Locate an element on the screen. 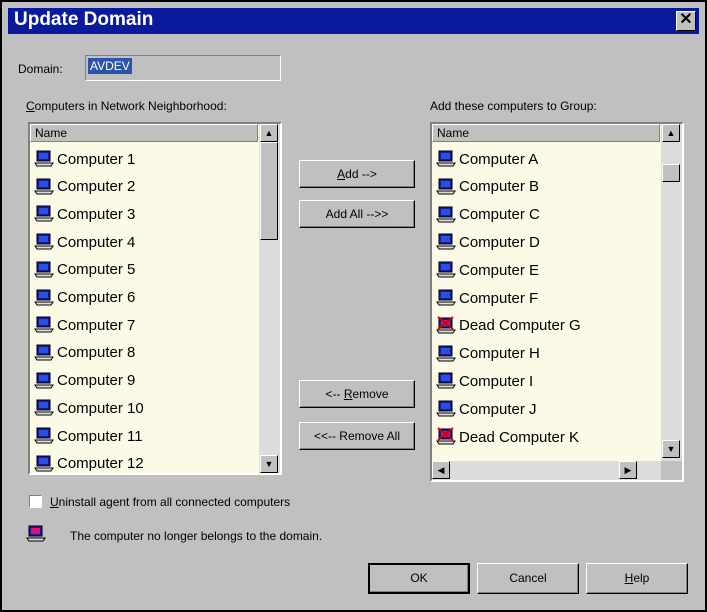 Image resolution: width=707 pixels, height=612 pixels. list-item: Computer J is located at coordinates (486, 409).